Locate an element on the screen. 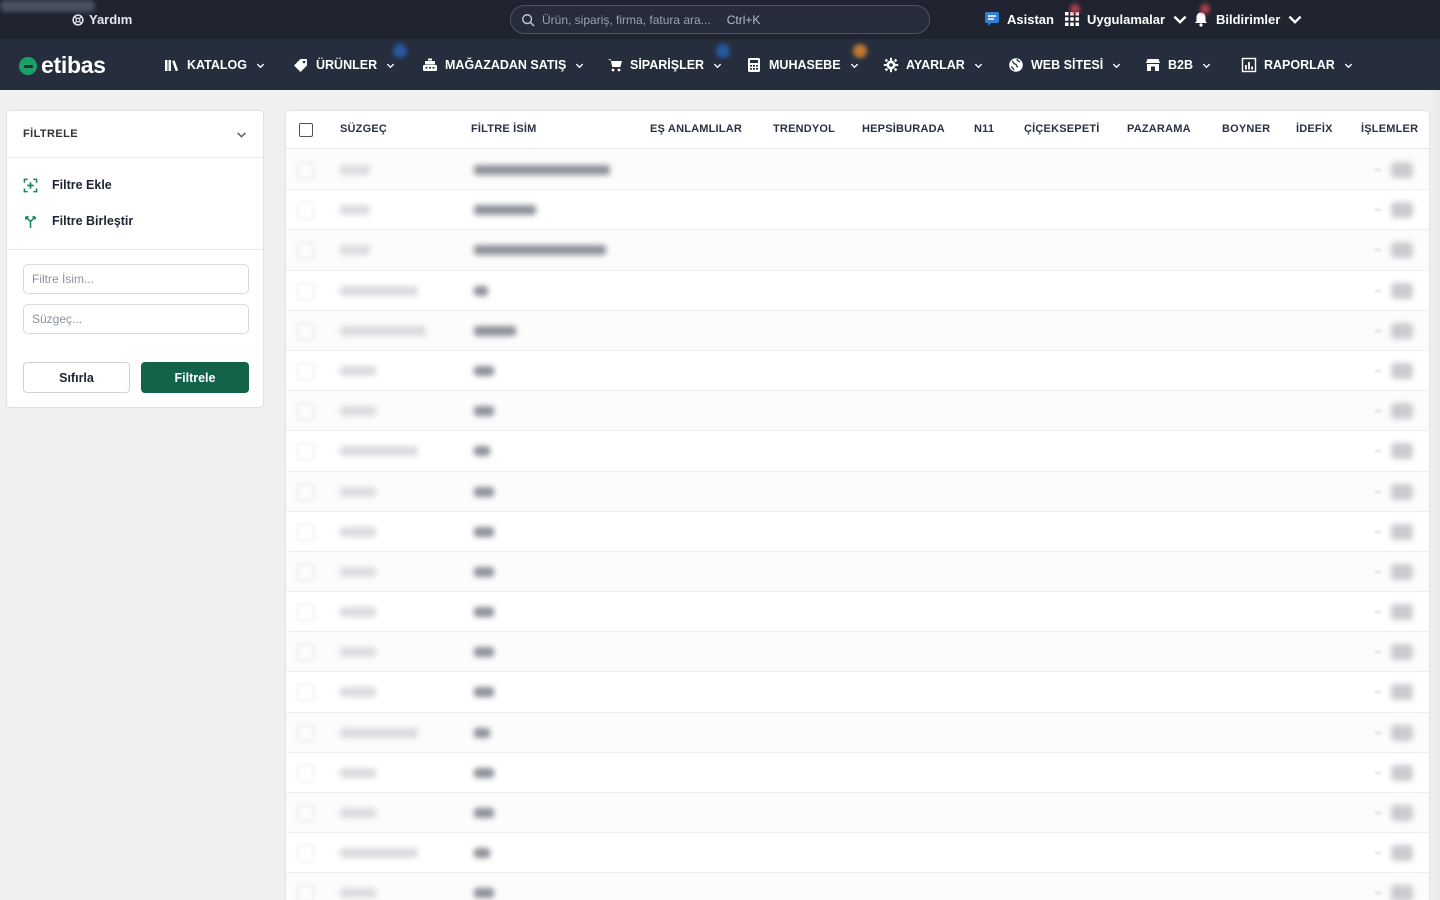  col-pazarama: PAZARAMA is located at coordinates (1159, 129).